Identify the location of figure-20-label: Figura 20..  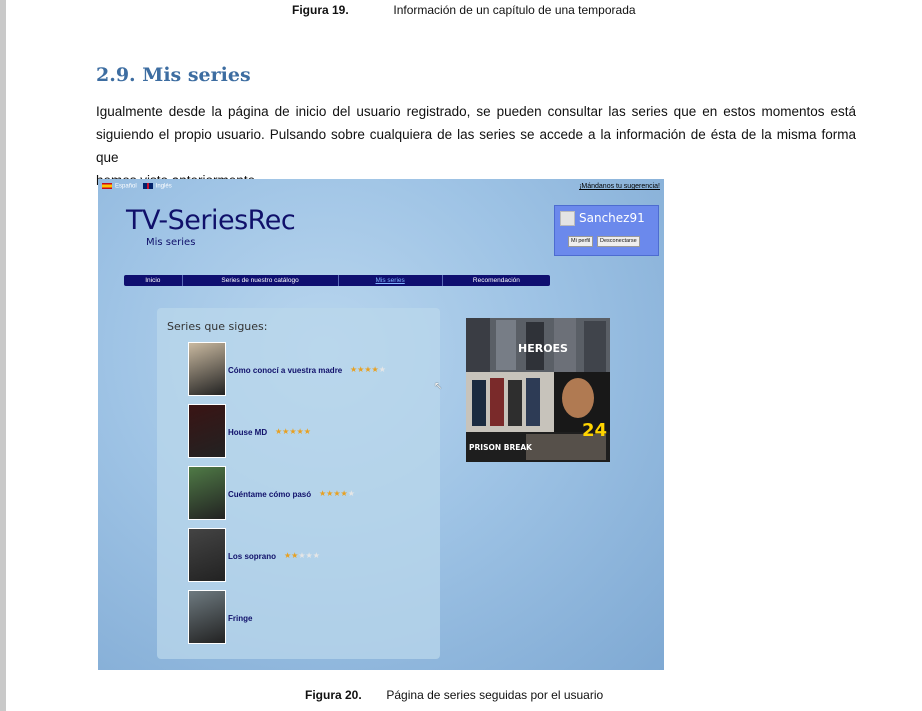
(333, 695).